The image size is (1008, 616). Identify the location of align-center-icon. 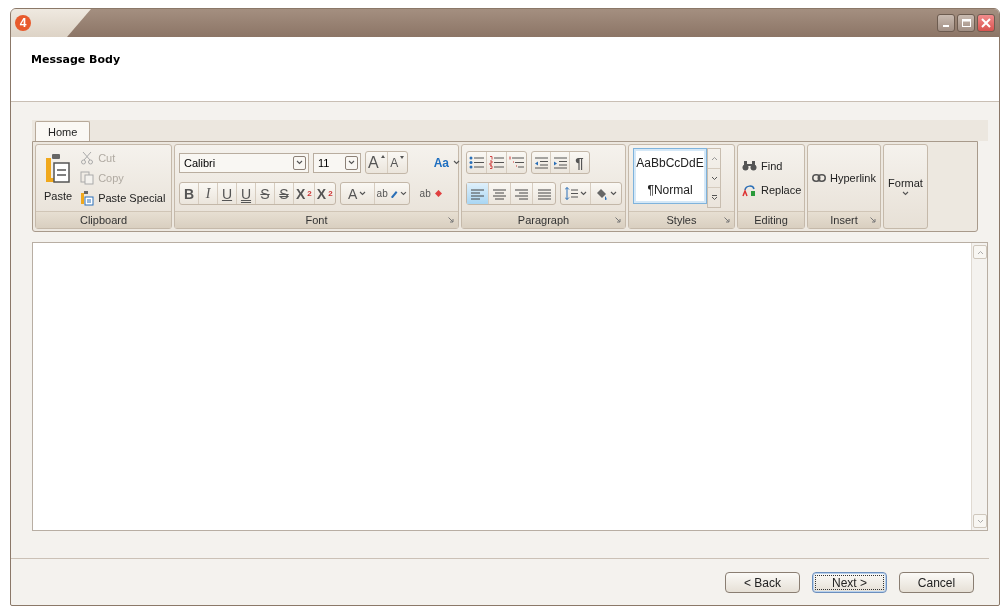
(499, 193).